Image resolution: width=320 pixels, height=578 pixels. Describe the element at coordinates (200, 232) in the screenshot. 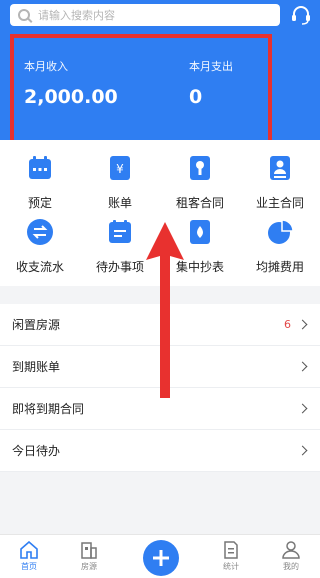

I see `meter-icon` at that location.